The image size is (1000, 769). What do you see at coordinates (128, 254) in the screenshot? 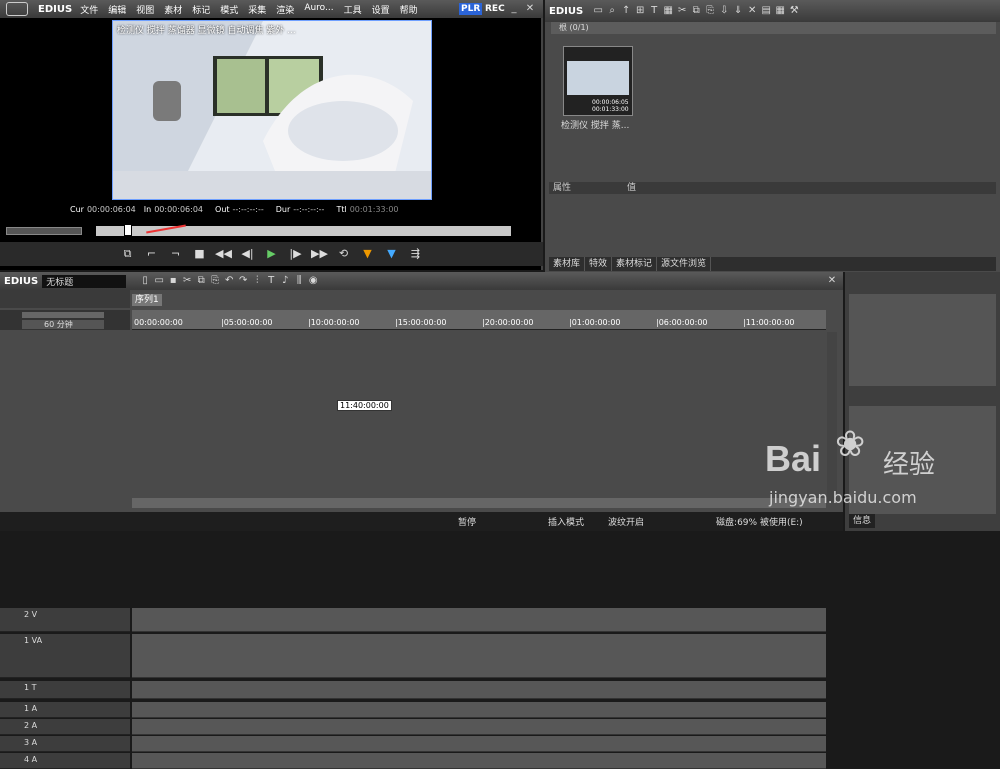
I see `match-frame-icon: ⧉` at bounding box center [128, 254].